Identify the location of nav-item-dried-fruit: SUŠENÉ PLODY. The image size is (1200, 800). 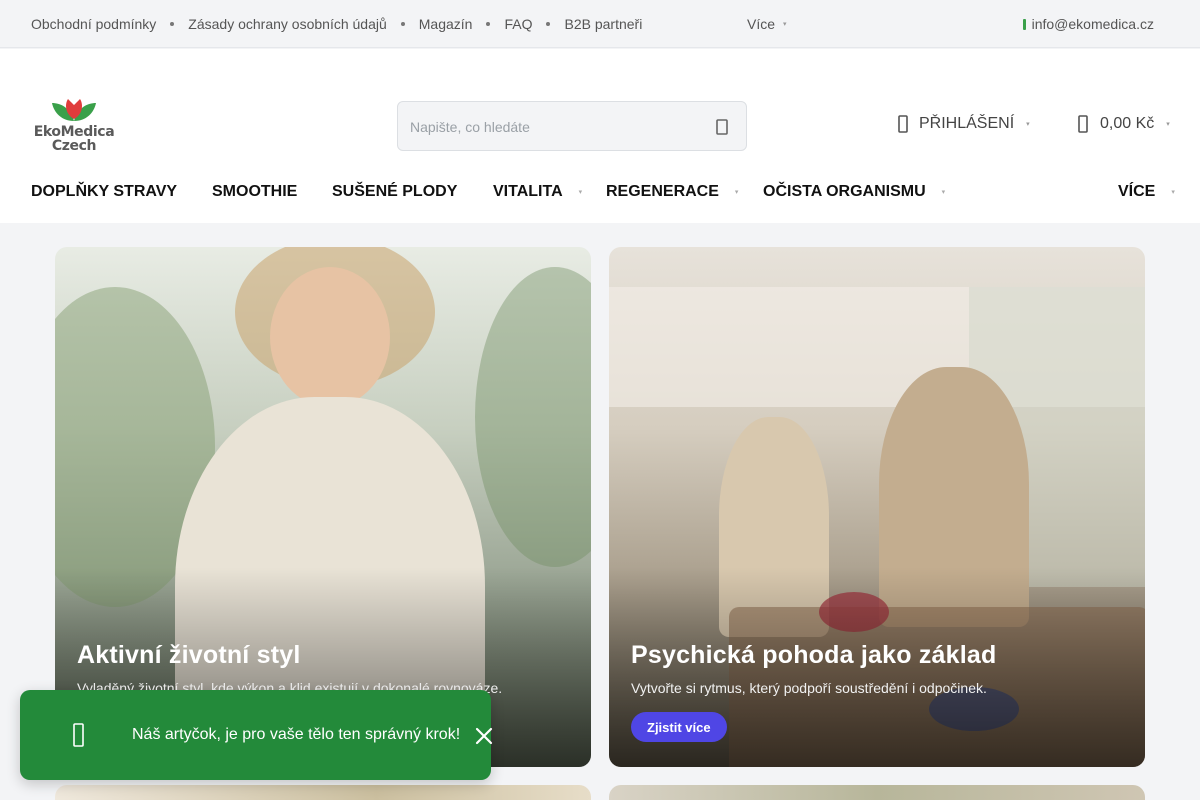
(394, 192).